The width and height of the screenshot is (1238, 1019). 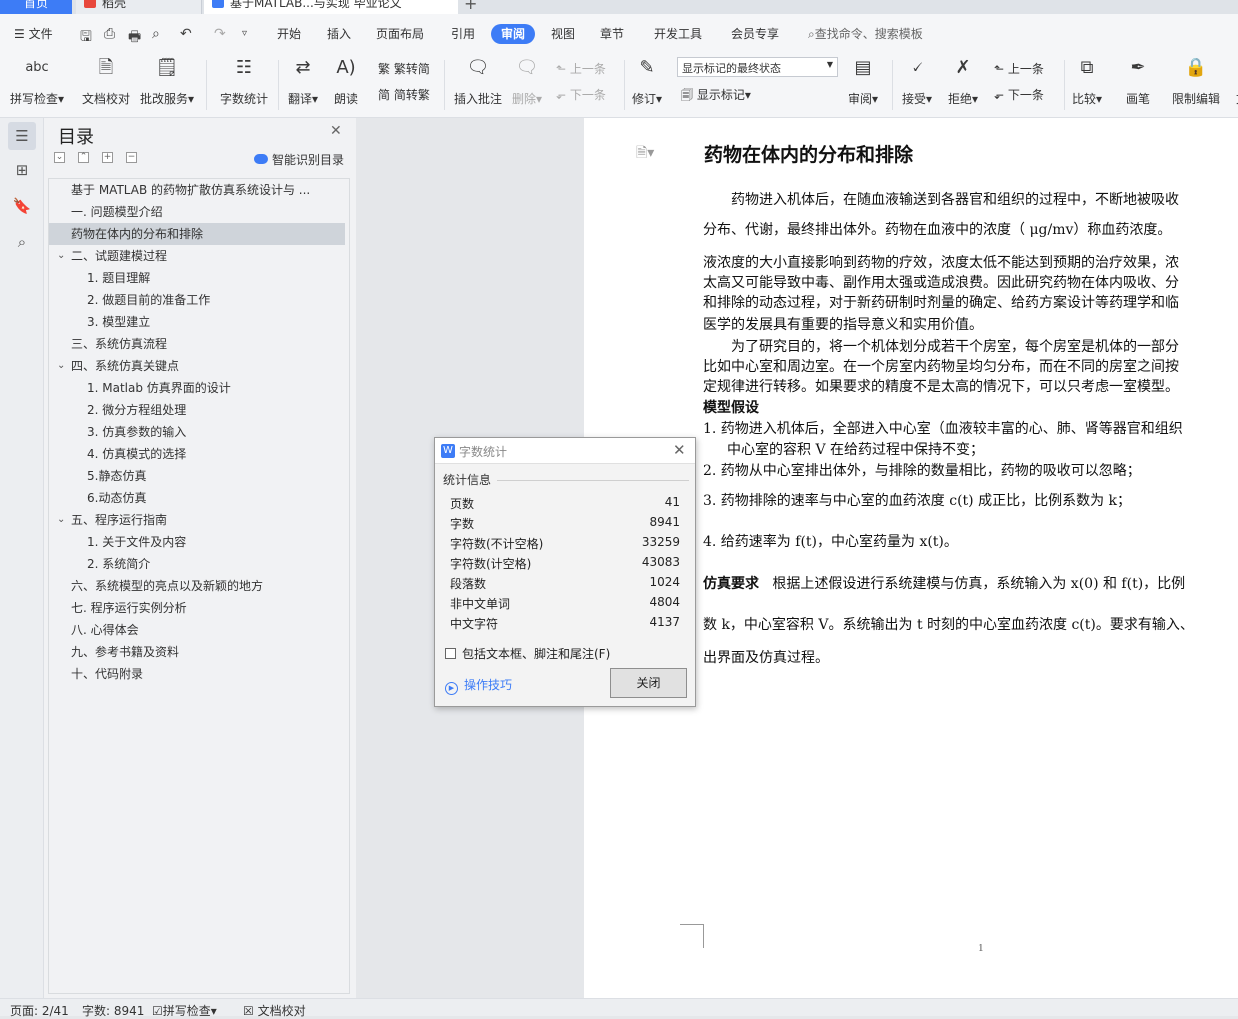 I want to click on menu-references: 引用, so click(x=463, y=33).